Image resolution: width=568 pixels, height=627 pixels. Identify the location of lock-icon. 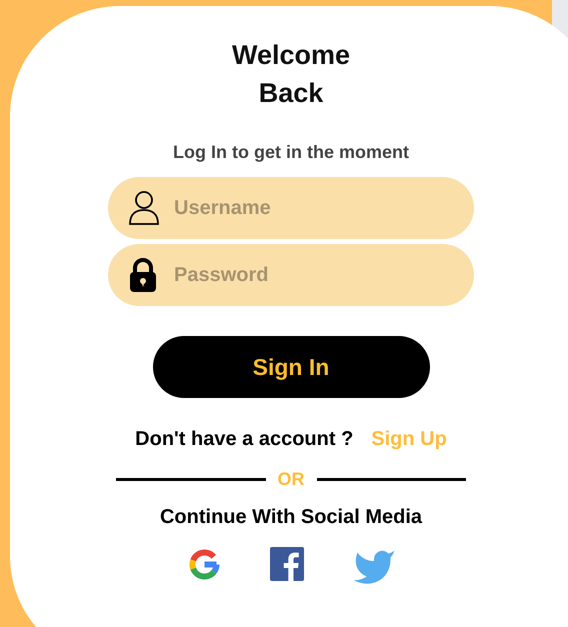
(143, 275).